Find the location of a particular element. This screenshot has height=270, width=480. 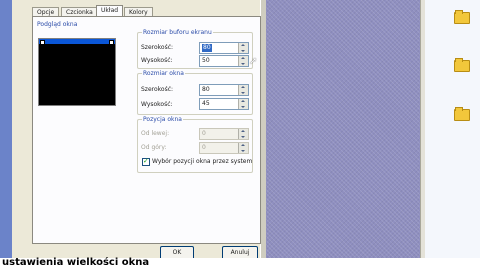

auto-position-checkbox: ✓ is located at coordinates (146, 161).